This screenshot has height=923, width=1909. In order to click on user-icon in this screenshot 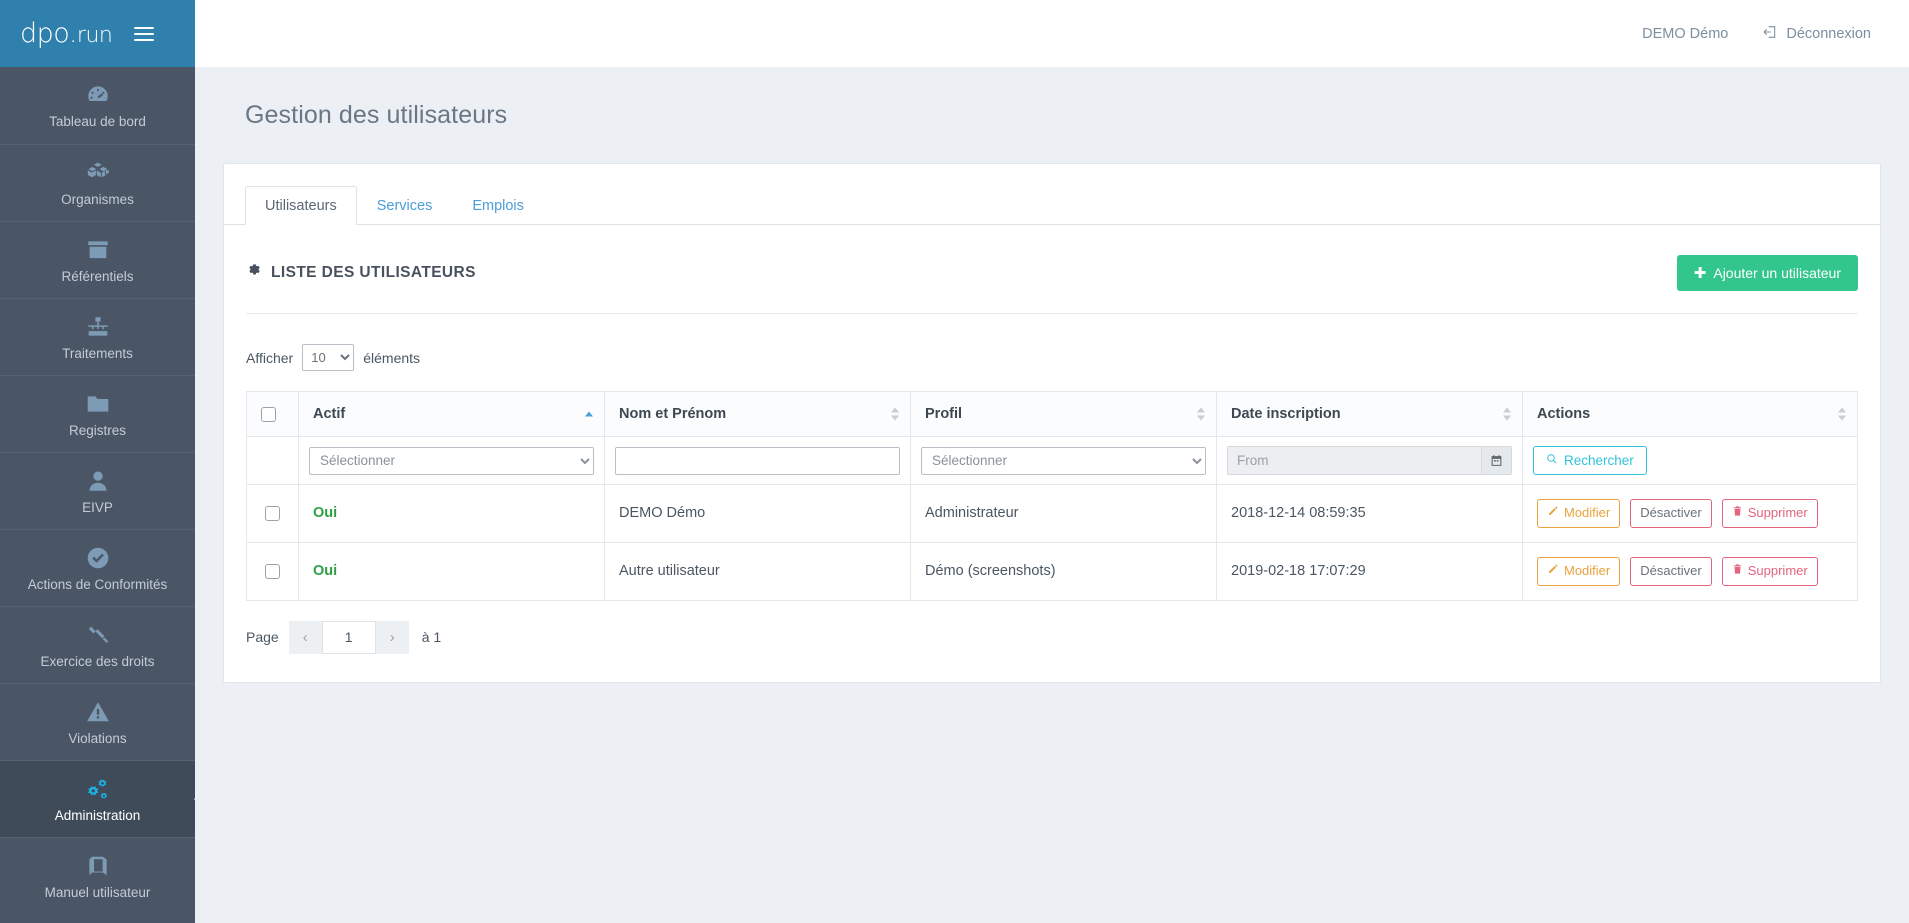, I will do `click(98, 481)`.